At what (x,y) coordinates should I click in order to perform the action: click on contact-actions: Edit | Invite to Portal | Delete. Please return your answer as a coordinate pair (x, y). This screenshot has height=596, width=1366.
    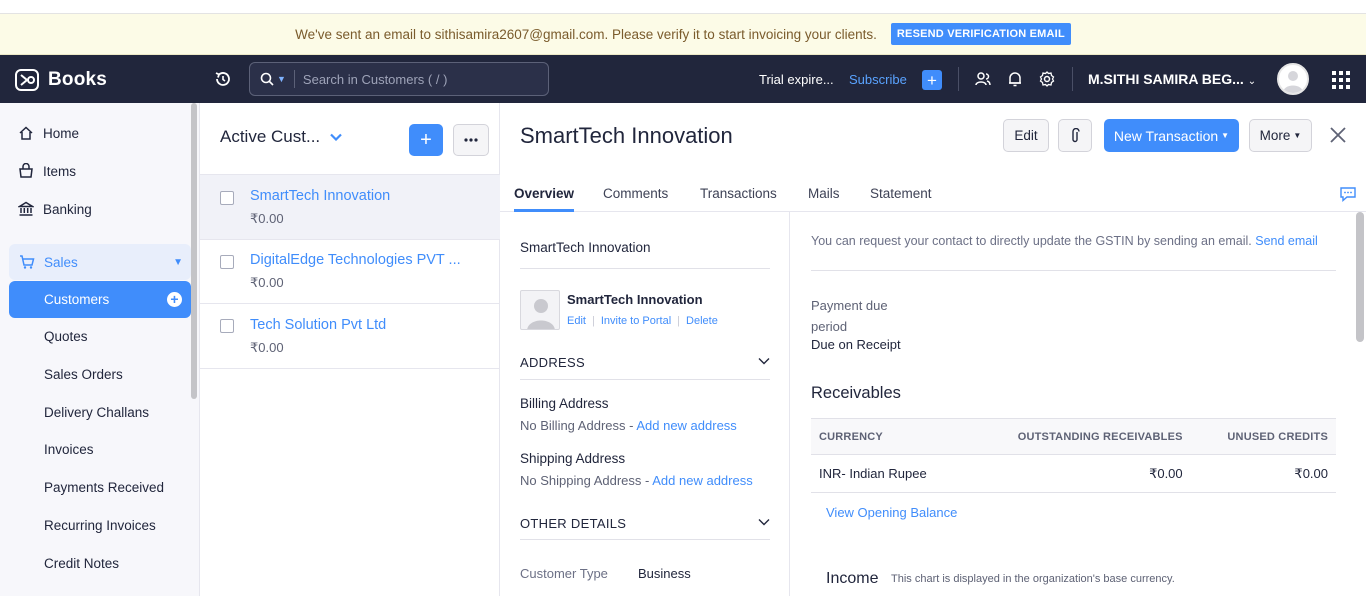
    Looking at the image, I should click on (642, 321).